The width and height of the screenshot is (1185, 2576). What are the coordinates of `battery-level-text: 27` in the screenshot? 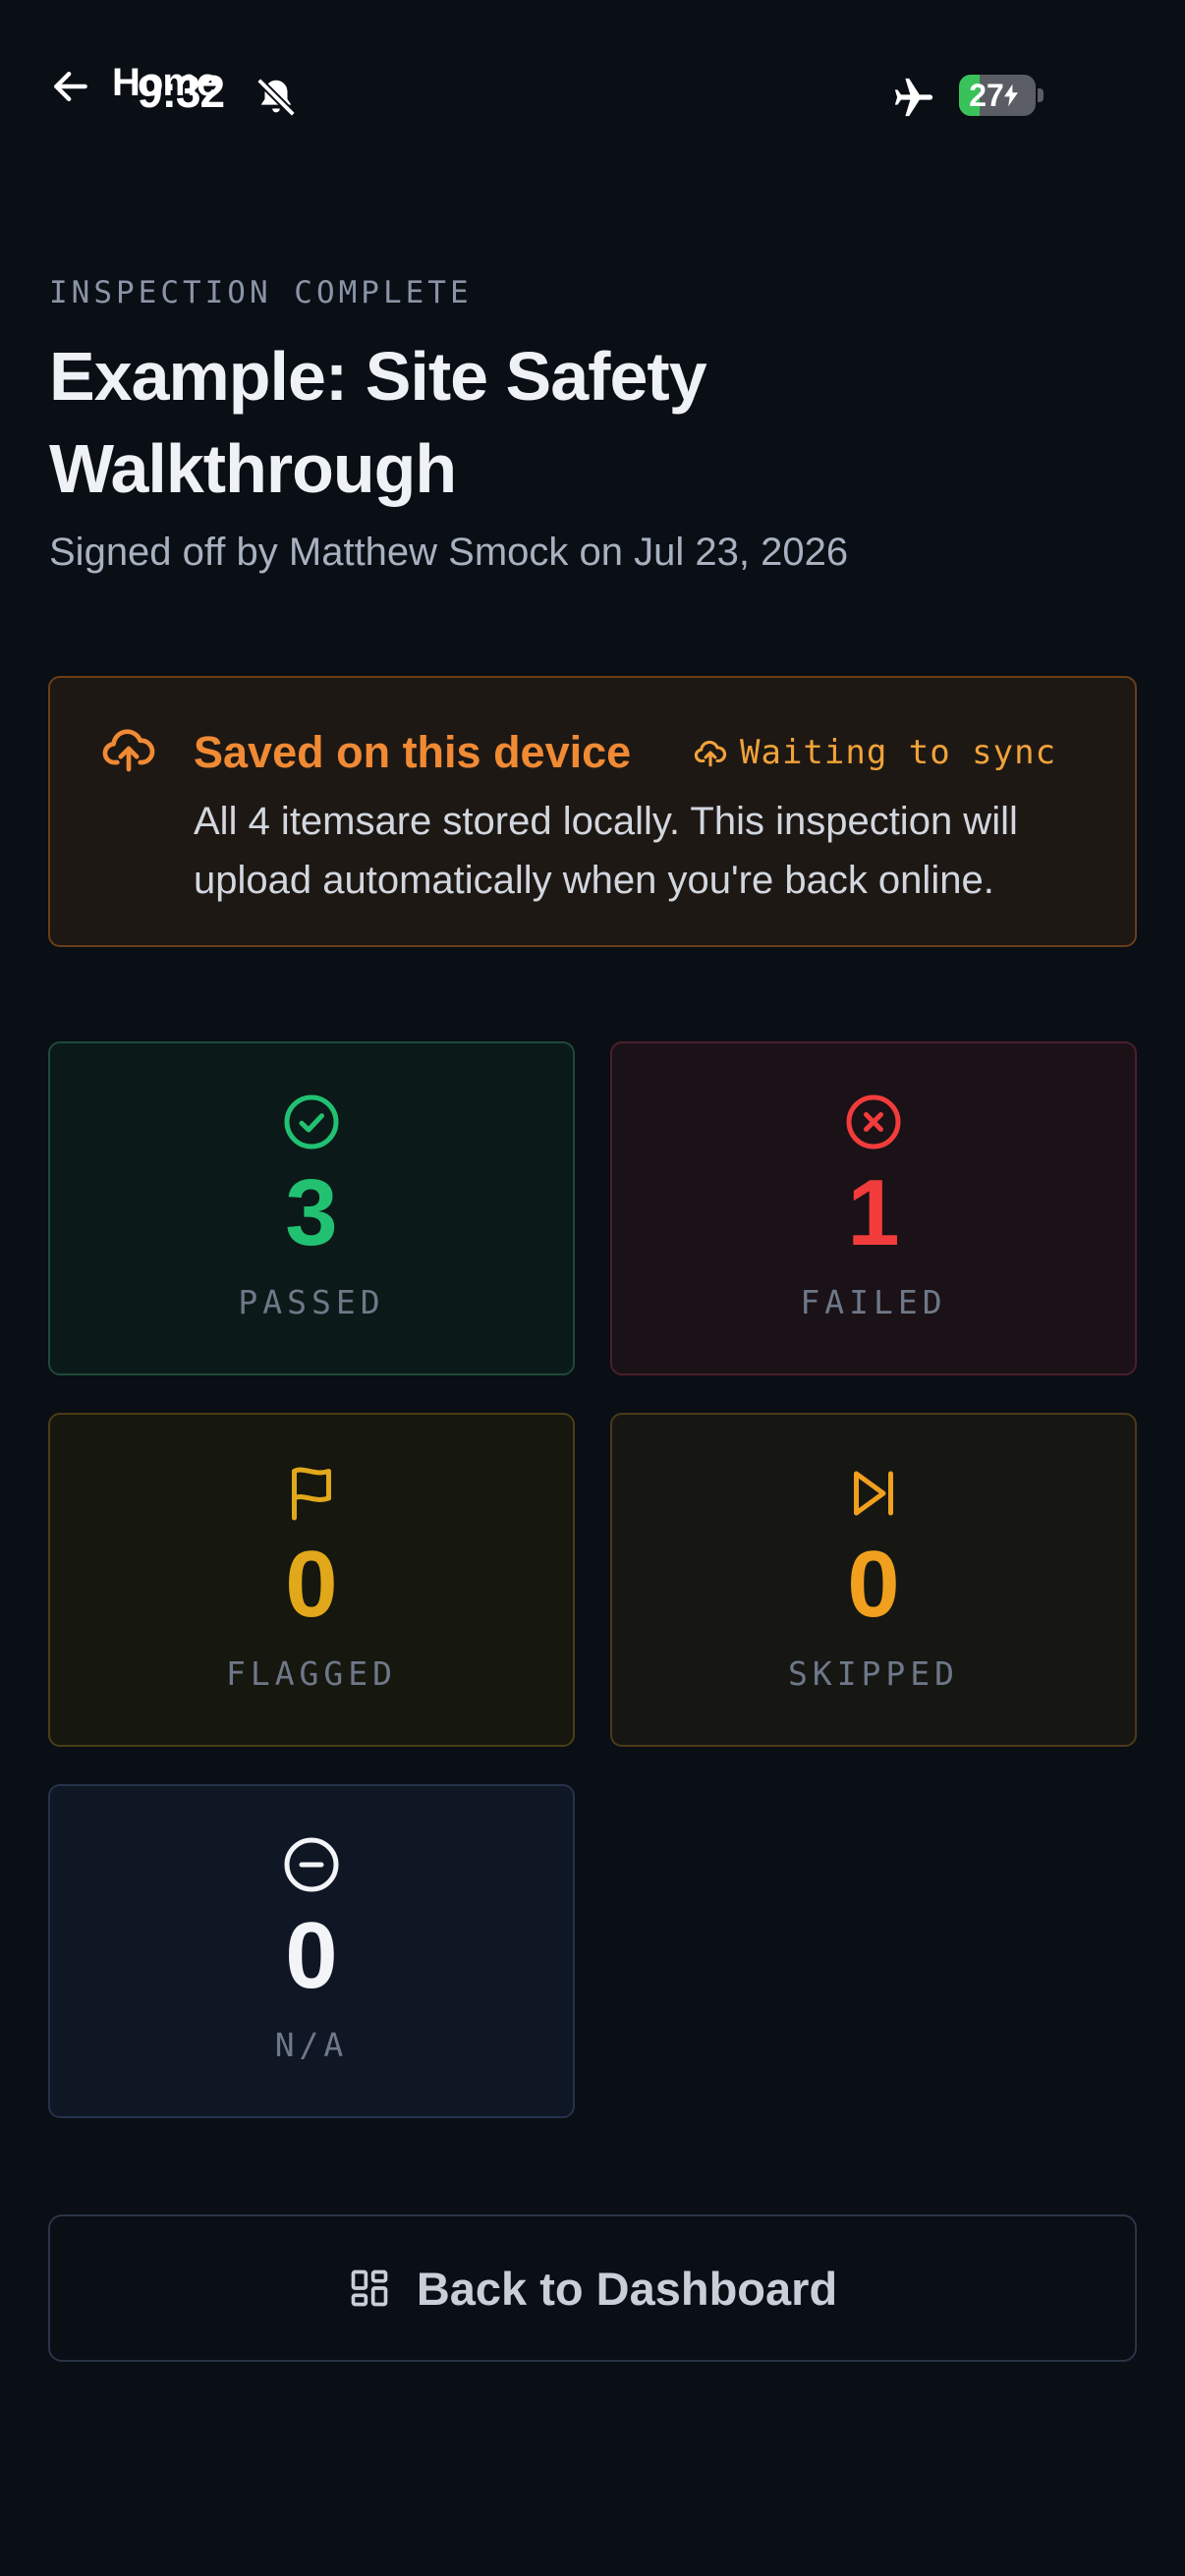 It's located at (987, 95).